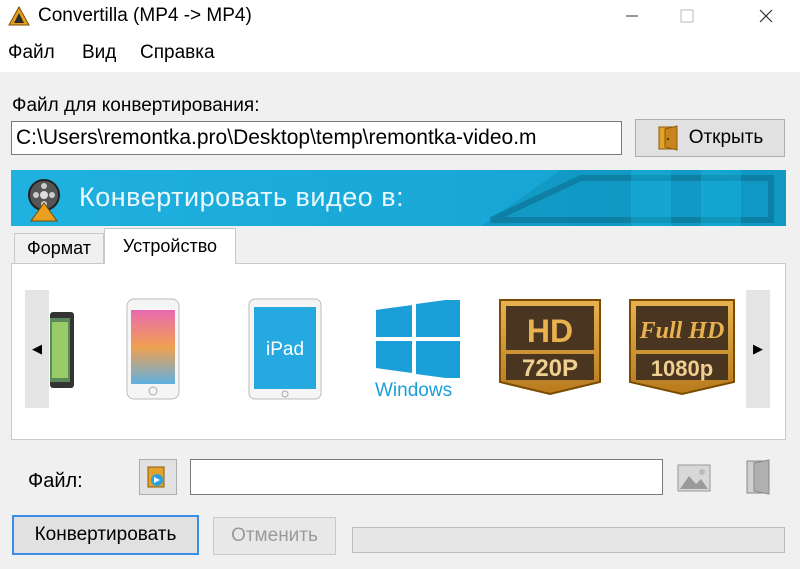  Describe the element at coordinates (59, 248) in the screenshot. I see `tab-format: Формат` at that location.